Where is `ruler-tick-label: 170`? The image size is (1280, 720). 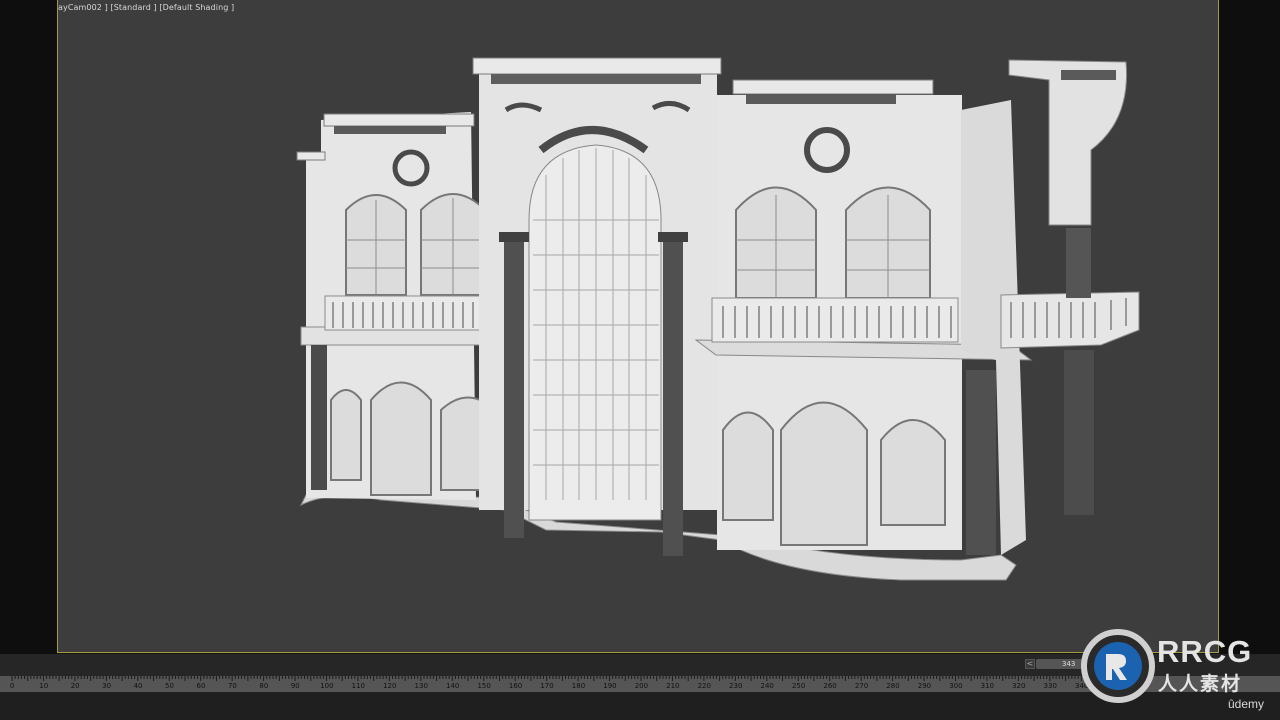
ruler-tick-label: 170 is located at coordinates (547, 686).